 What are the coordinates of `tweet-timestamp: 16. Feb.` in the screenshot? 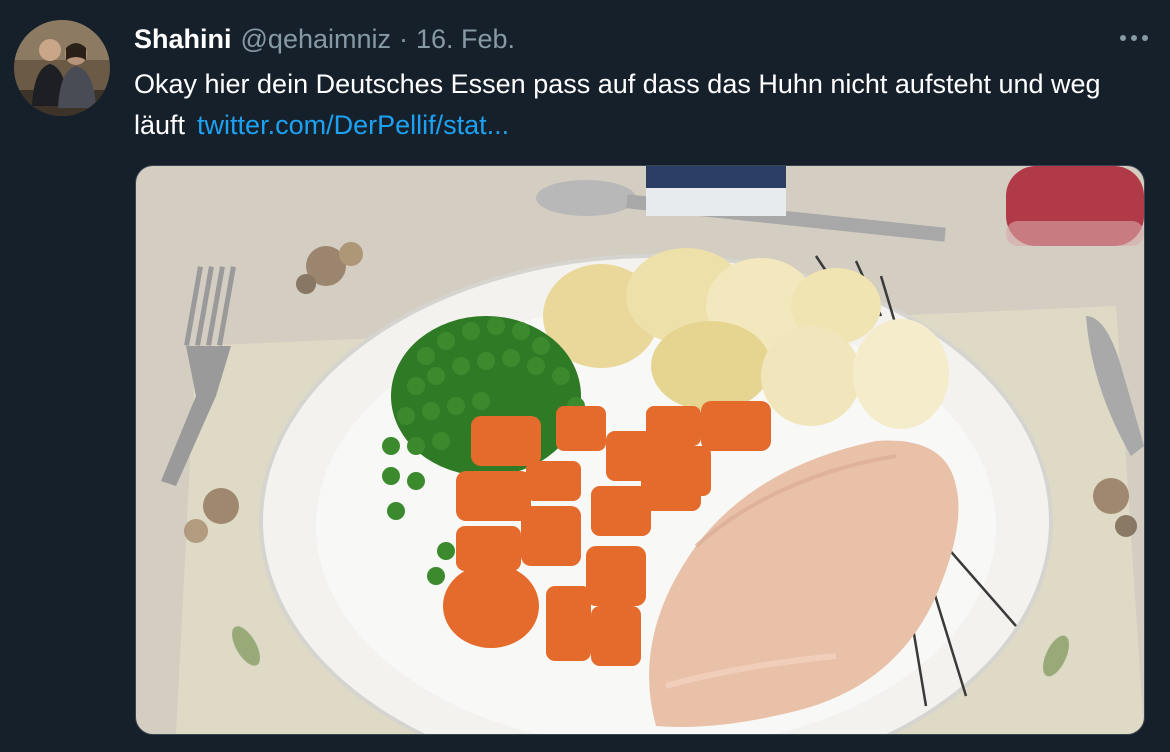 It's located at (465, 39).